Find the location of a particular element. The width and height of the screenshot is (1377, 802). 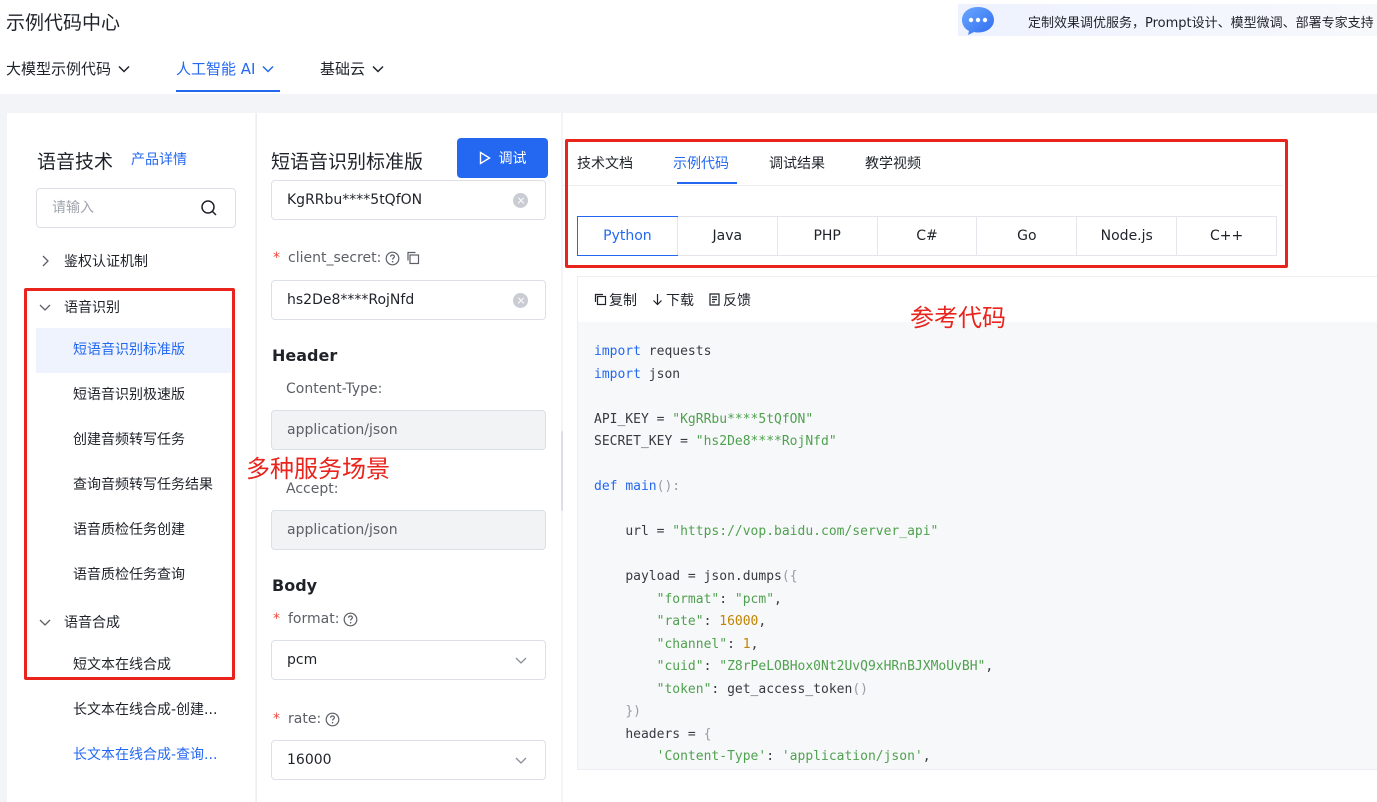

copy-code-button: 复制 is located at coordinates (615, 300).